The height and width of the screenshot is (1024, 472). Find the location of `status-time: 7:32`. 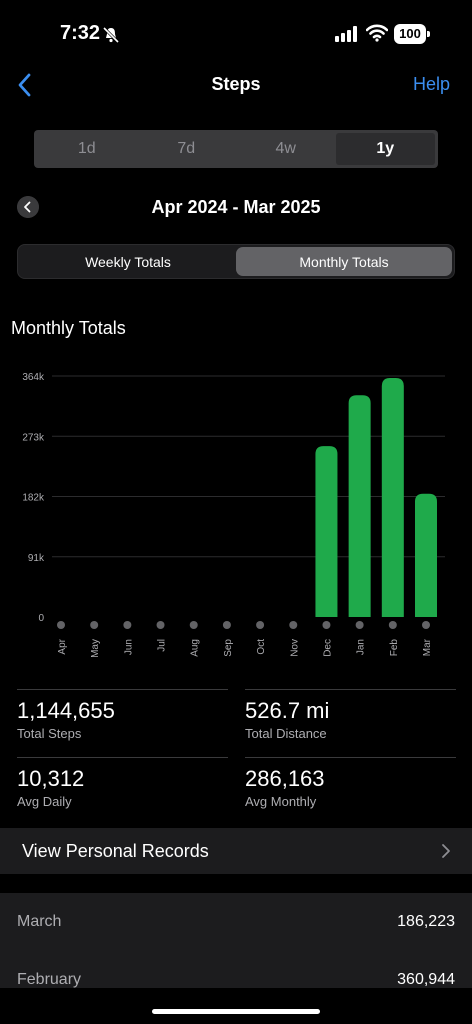

status-time: 7:32 is located at coordinates (80, 33).